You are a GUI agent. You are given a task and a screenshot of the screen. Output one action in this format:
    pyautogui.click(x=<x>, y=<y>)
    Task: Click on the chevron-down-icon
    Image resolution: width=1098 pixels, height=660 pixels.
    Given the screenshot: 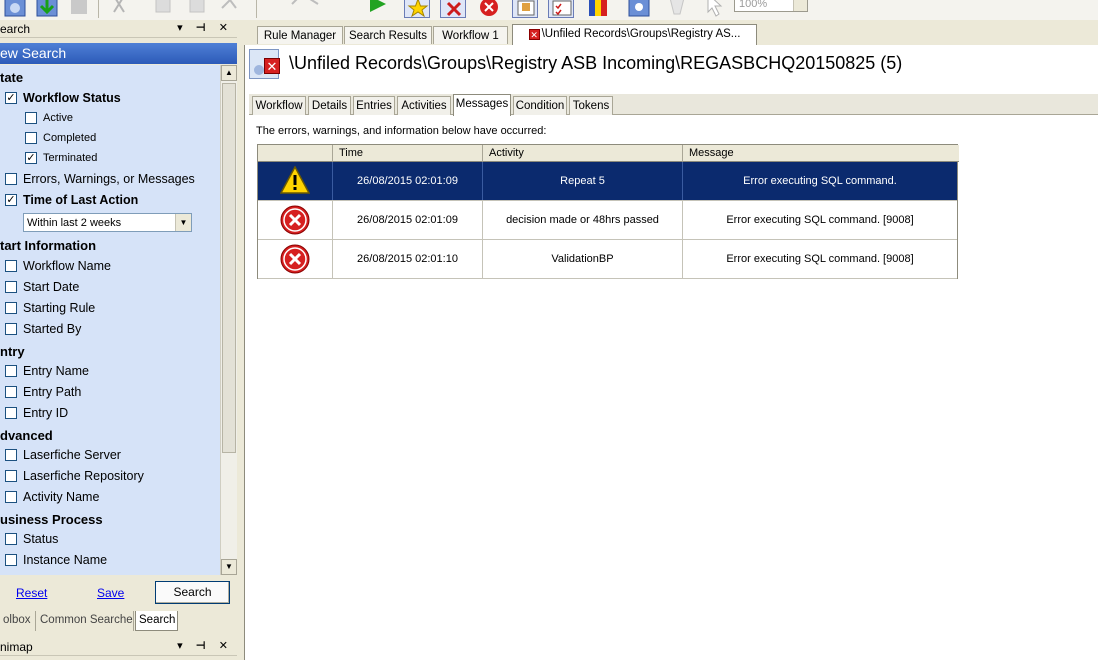 What is the action you would take?
    pyautogui.click(x=800, y=5)
    